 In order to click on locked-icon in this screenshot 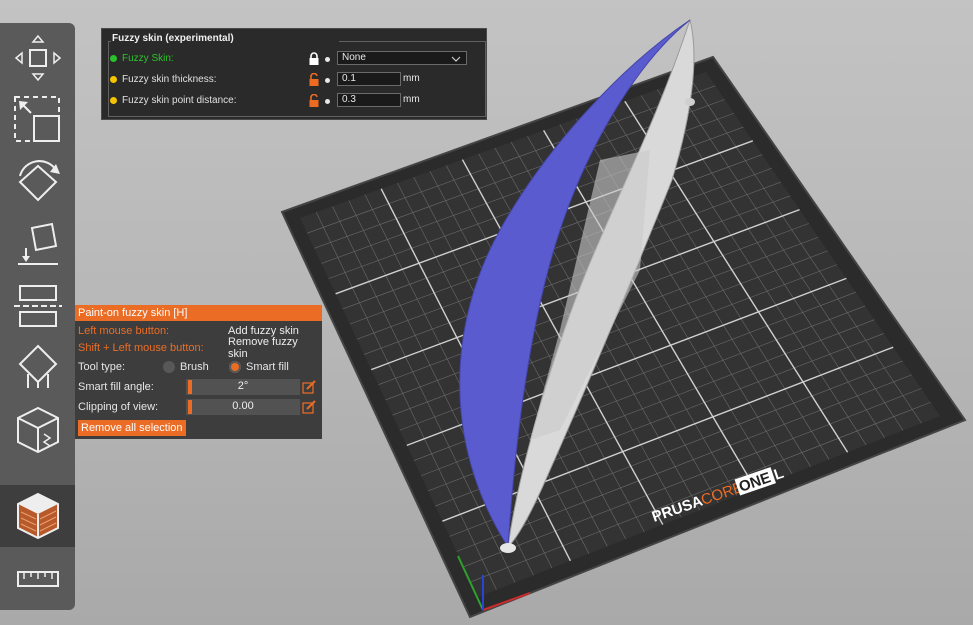, I will do `click(314, 59)`.